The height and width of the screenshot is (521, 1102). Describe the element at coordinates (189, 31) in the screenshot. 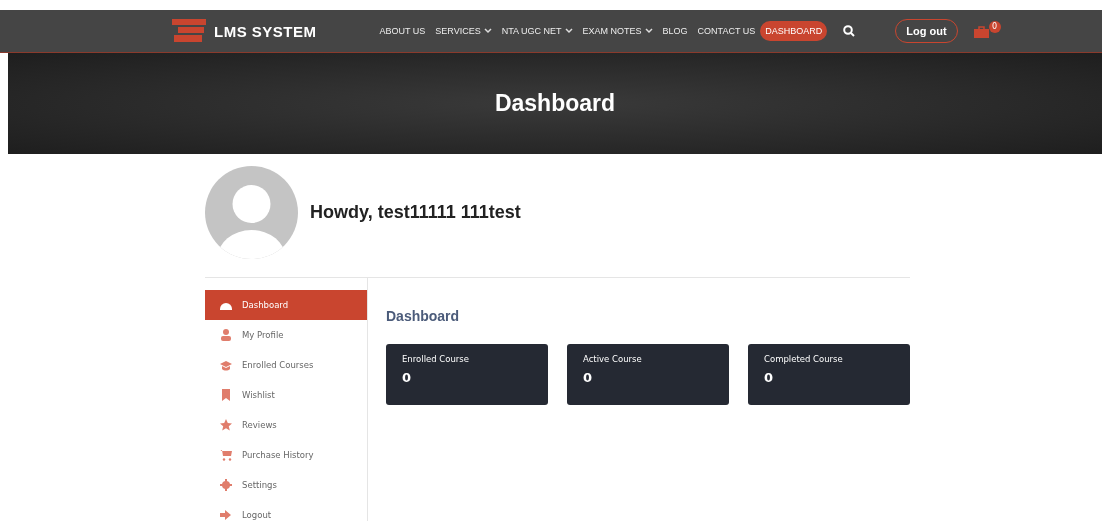

I see `books-logo-icon` at that location.